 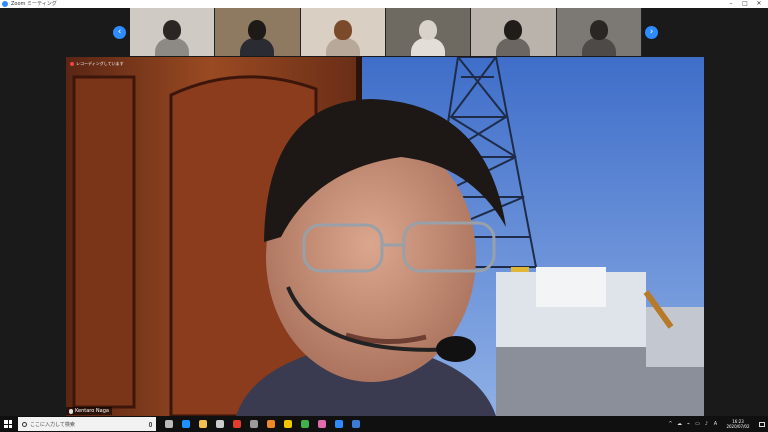 What do you see at coordinates (679, 424) in the screenshot?
I see `onedrive-icon: ☁` at bounding box center [679, 424].